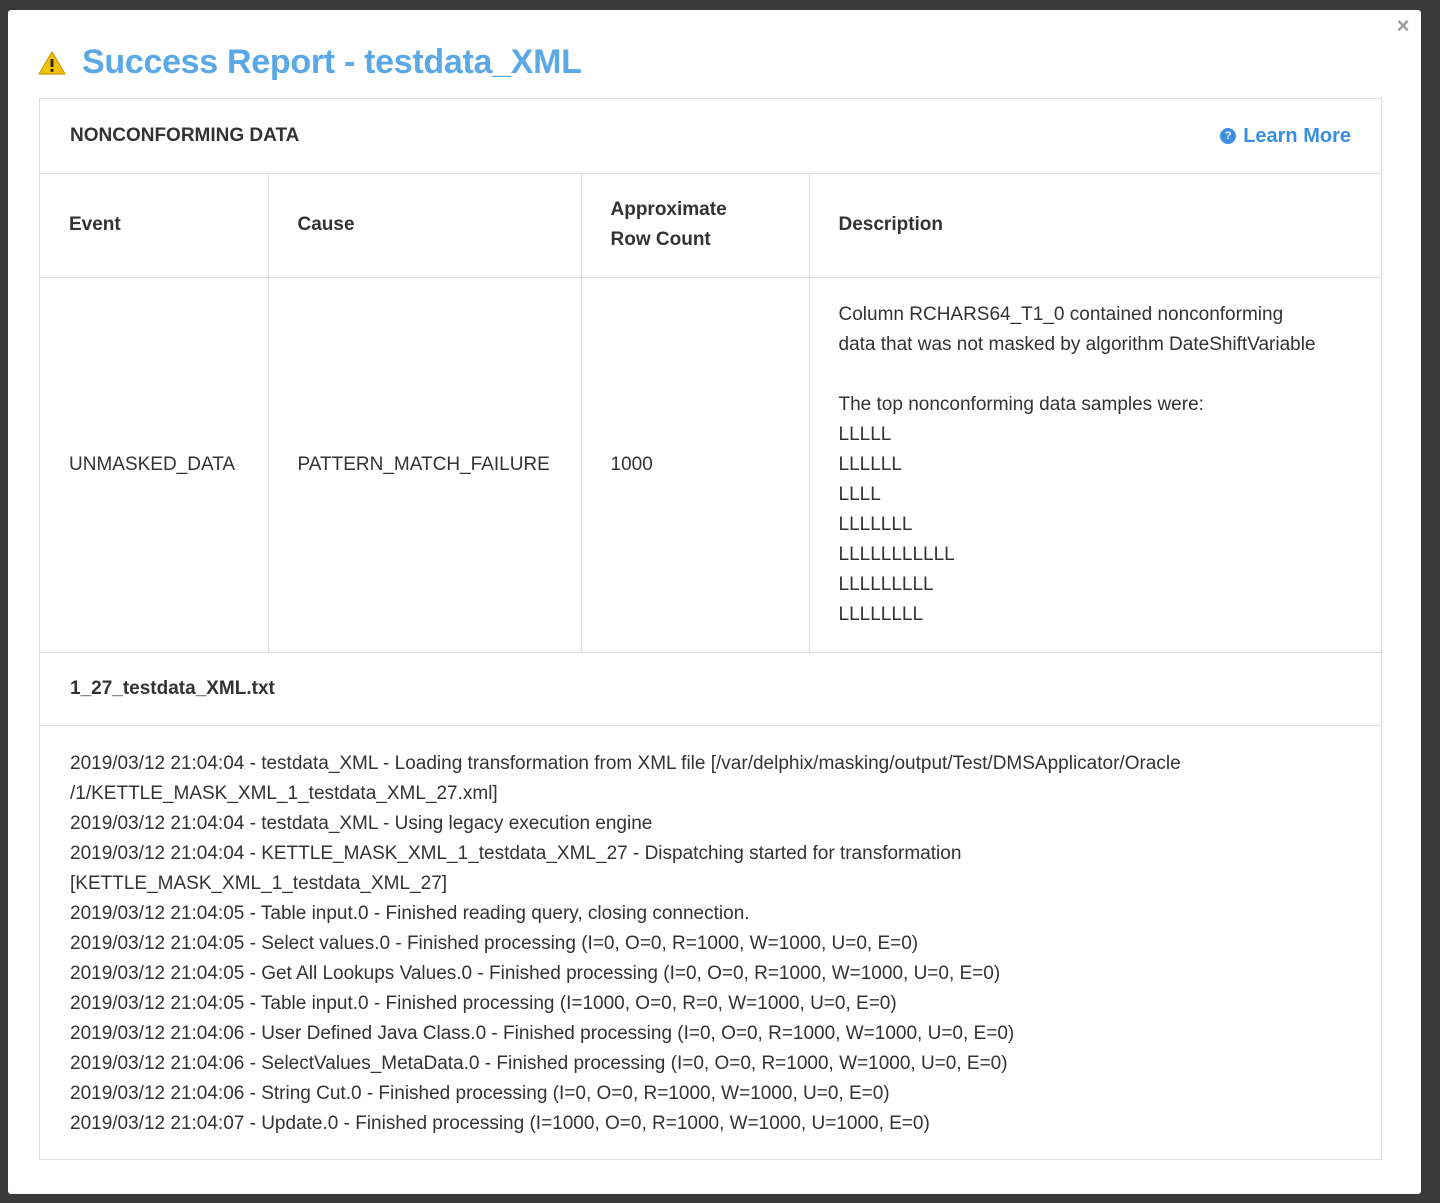  Describe the element at coordinates (52, 62) in the screenshot. I see `warning-icon` at that location.